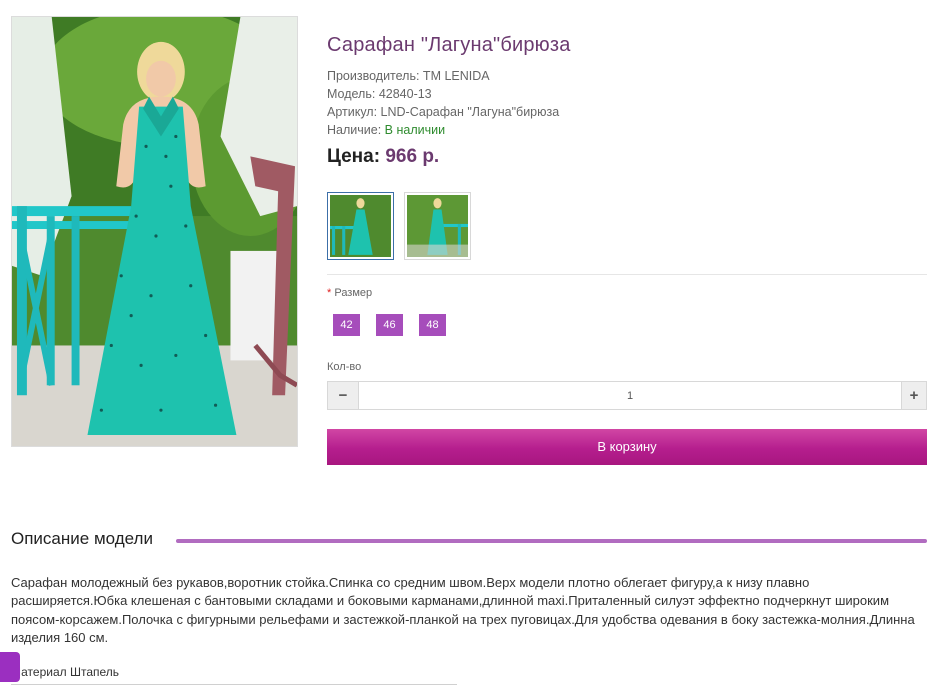 The width and height of the screenshot is (927, 689). I want to click on material-underline, so click(234, 684).